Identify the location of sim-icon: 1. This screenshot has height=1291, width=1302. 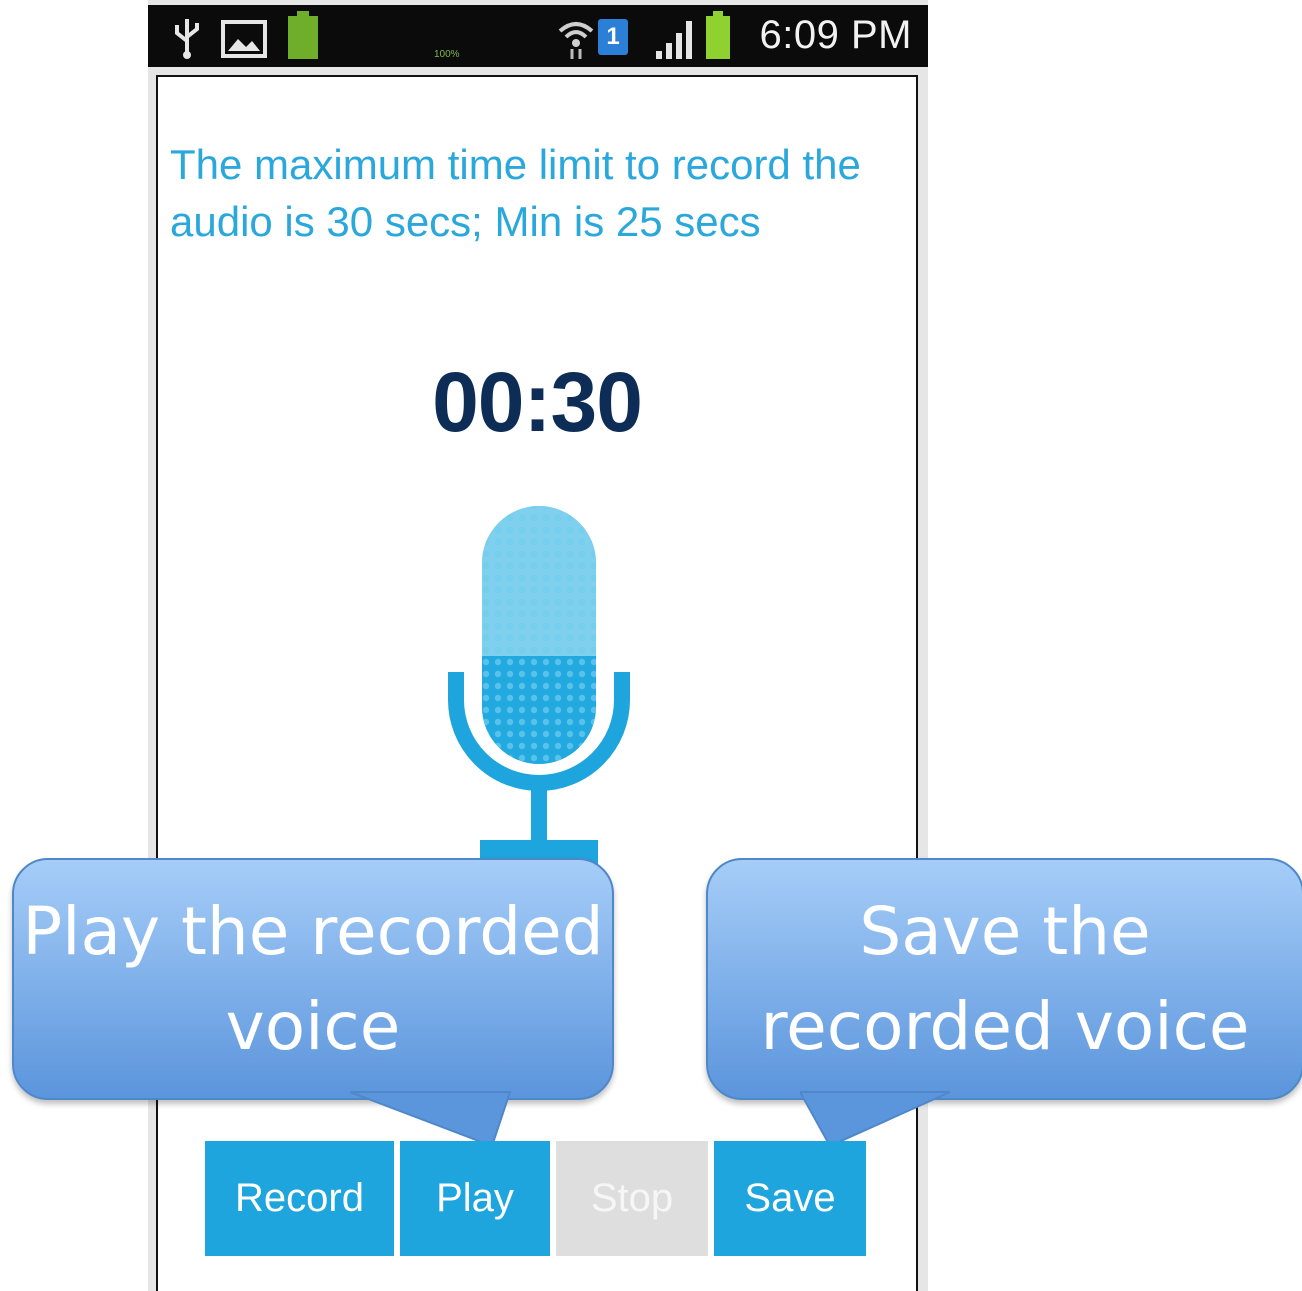
(613, 37).